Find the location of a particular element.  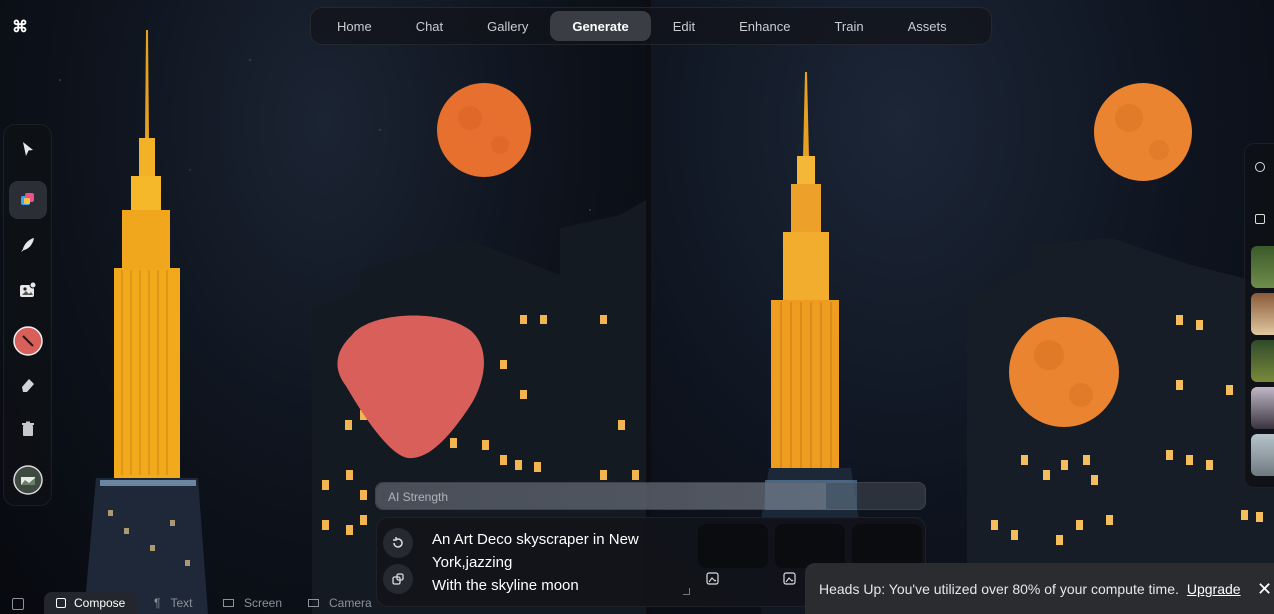

color-picker-icon is located at coordinates (28, 341).